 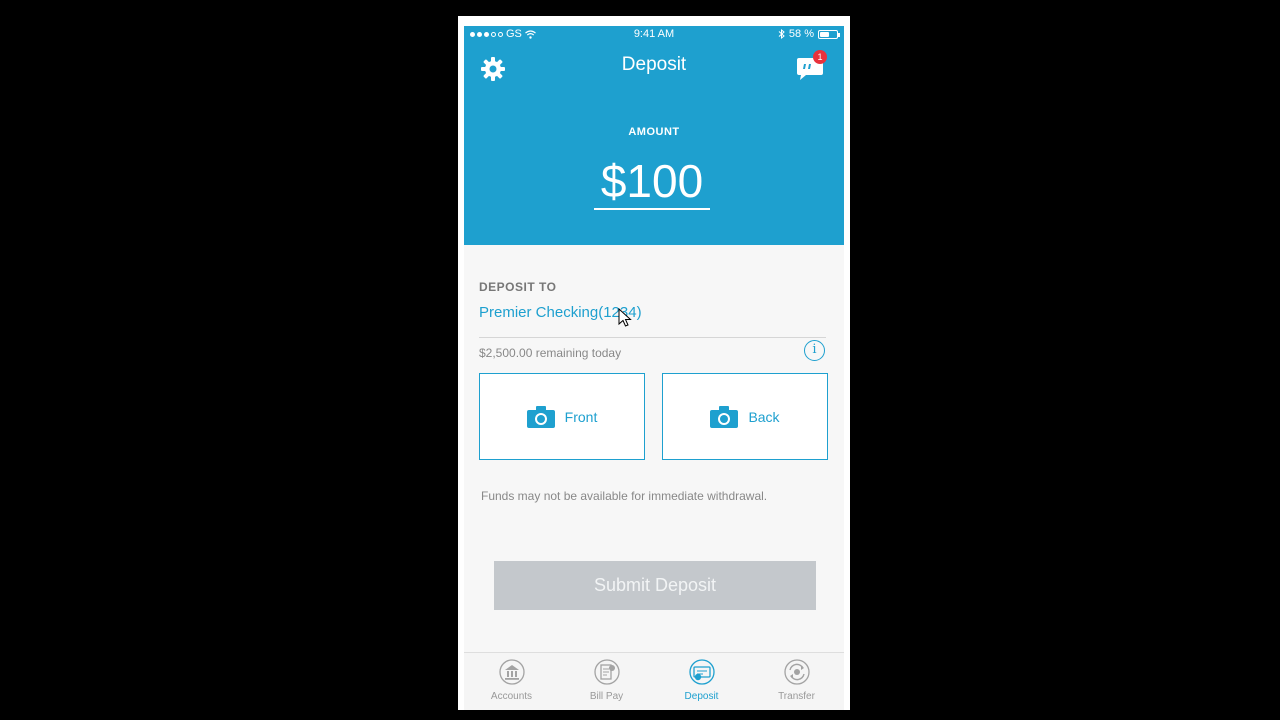 I want to click on tab-deposit: Deposit, so click(x=701, y=681).